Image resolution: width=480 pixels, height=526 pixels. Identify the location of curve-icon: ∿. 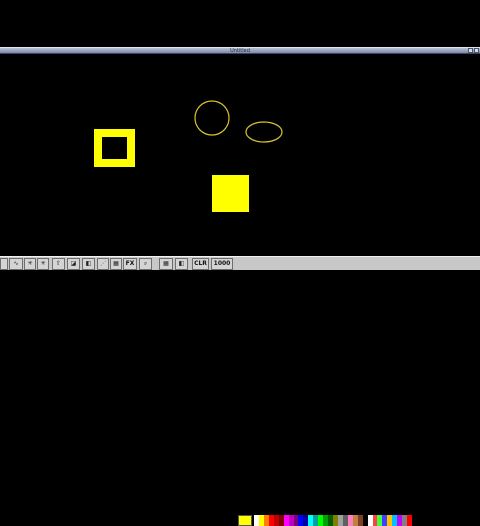
(16, 263).